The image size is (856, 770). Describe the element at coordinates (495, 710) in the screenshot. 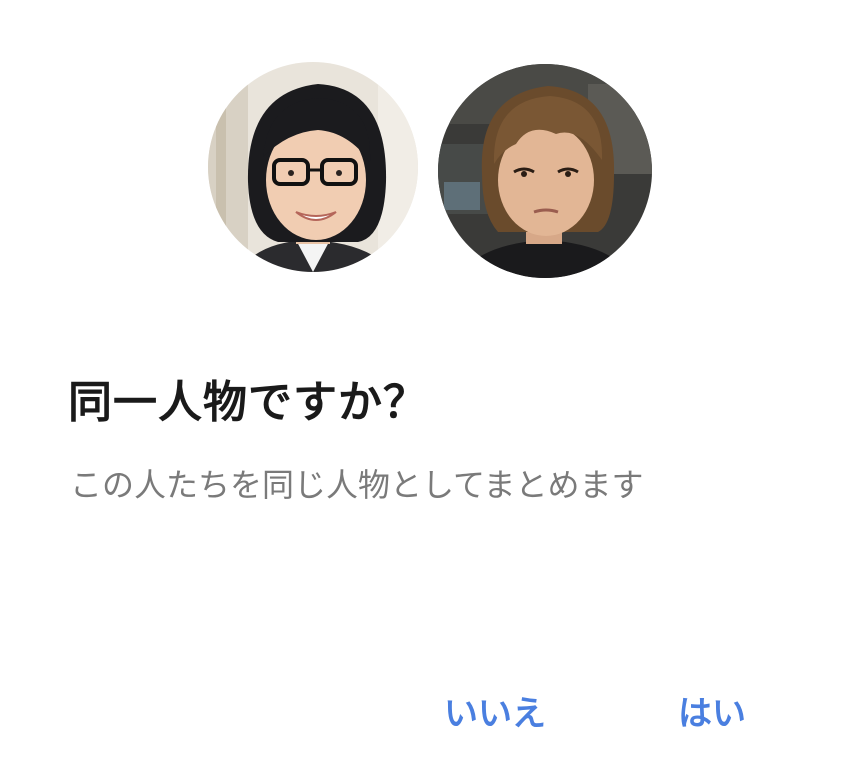

I see `no-button: いいえ` at that location.